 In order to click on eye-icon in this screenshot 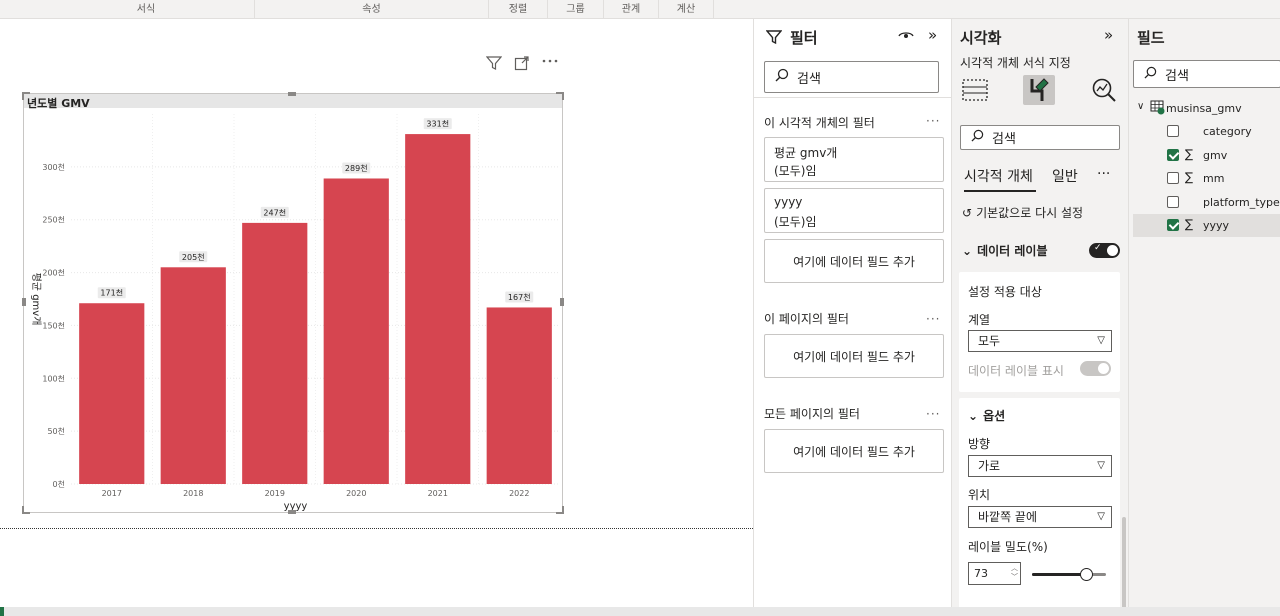, I will do `click(906, 36)`.